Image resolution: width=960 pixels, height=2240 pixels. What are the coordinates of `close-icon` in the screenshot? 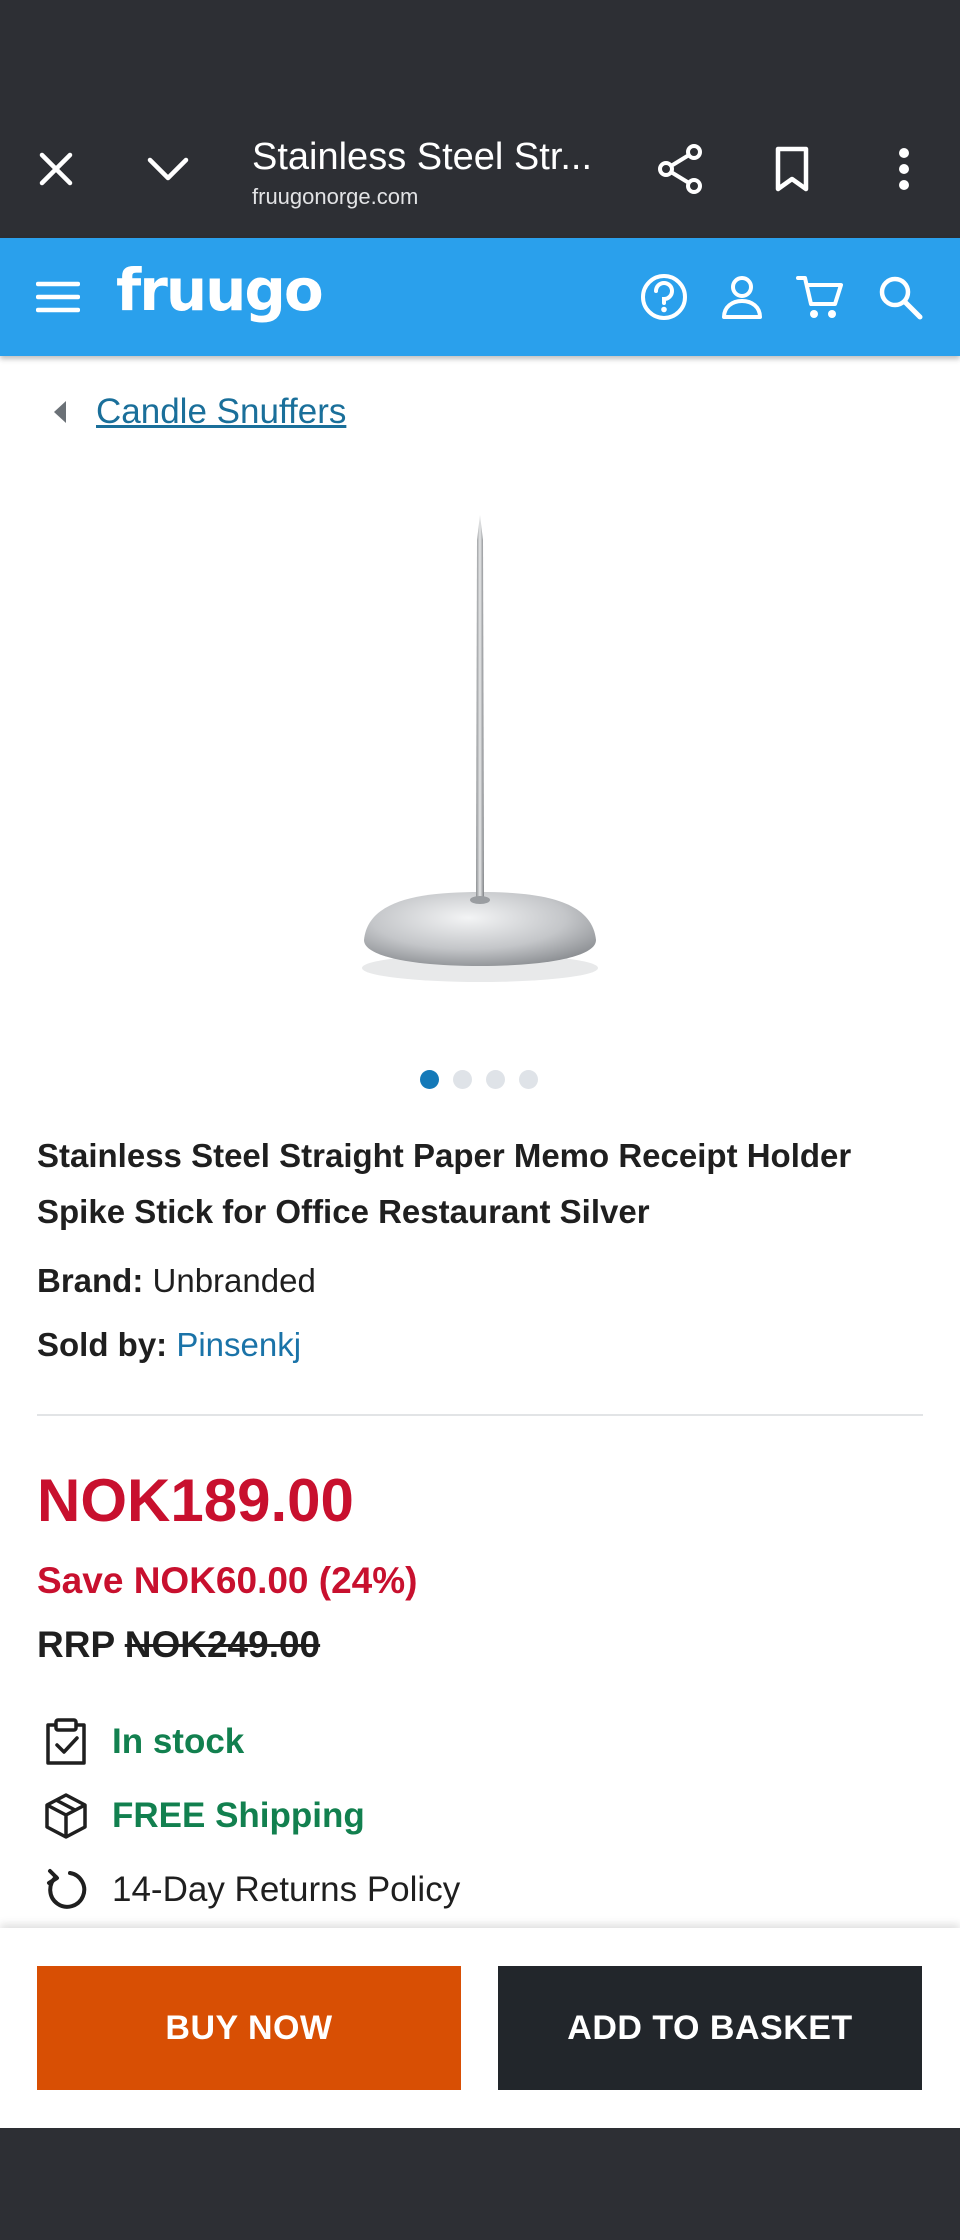 It's located at (56, 169).